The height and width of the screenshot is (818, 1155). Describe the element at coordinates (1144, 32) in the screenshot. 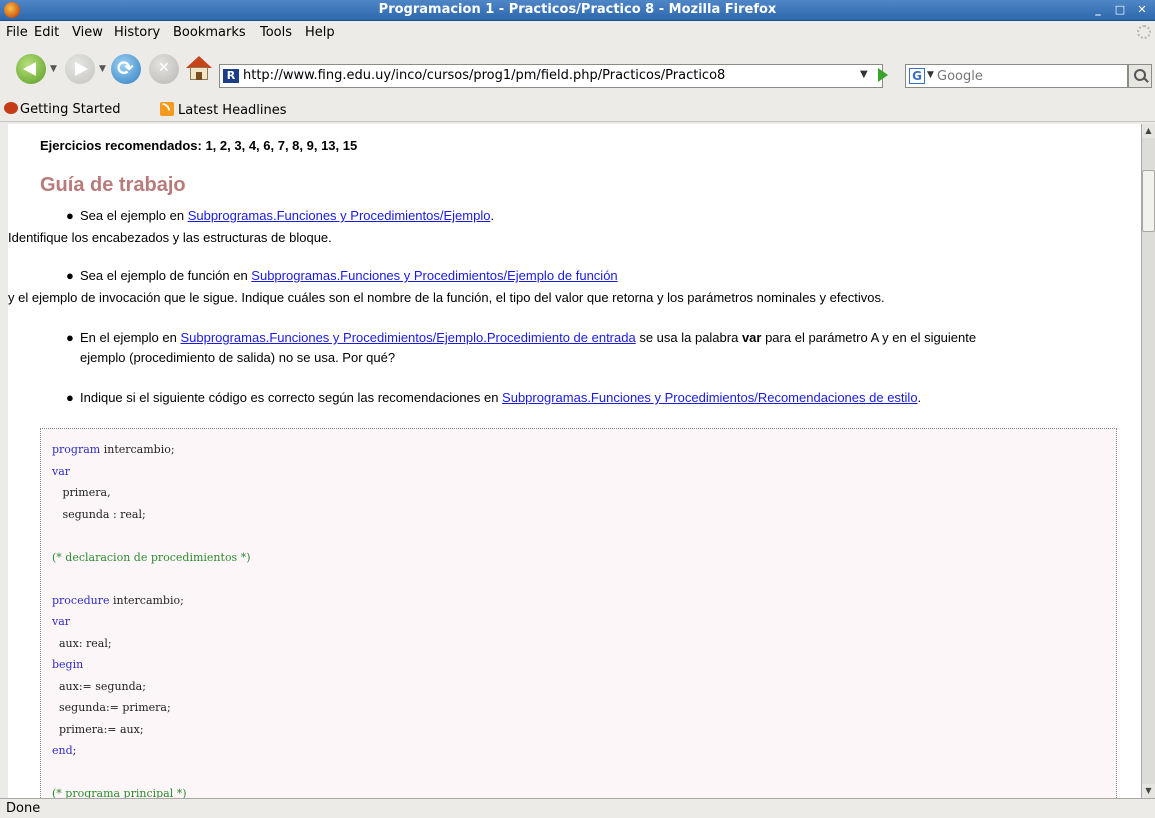

I see `throbber-icon` at that location.